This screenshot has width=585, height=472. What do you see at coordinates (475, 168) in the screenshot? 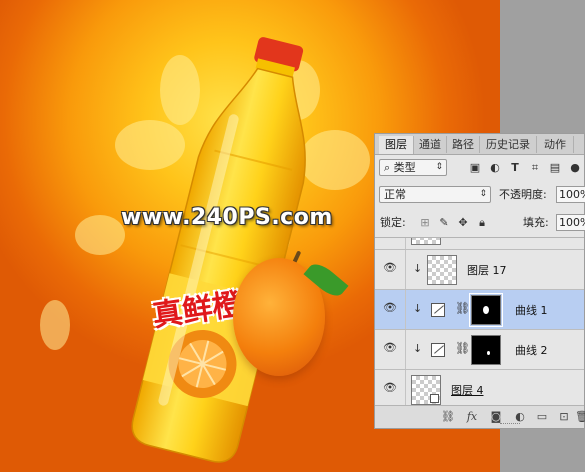
I see `pixel-filter-icon: ▣` at bounding box center [475, 168].